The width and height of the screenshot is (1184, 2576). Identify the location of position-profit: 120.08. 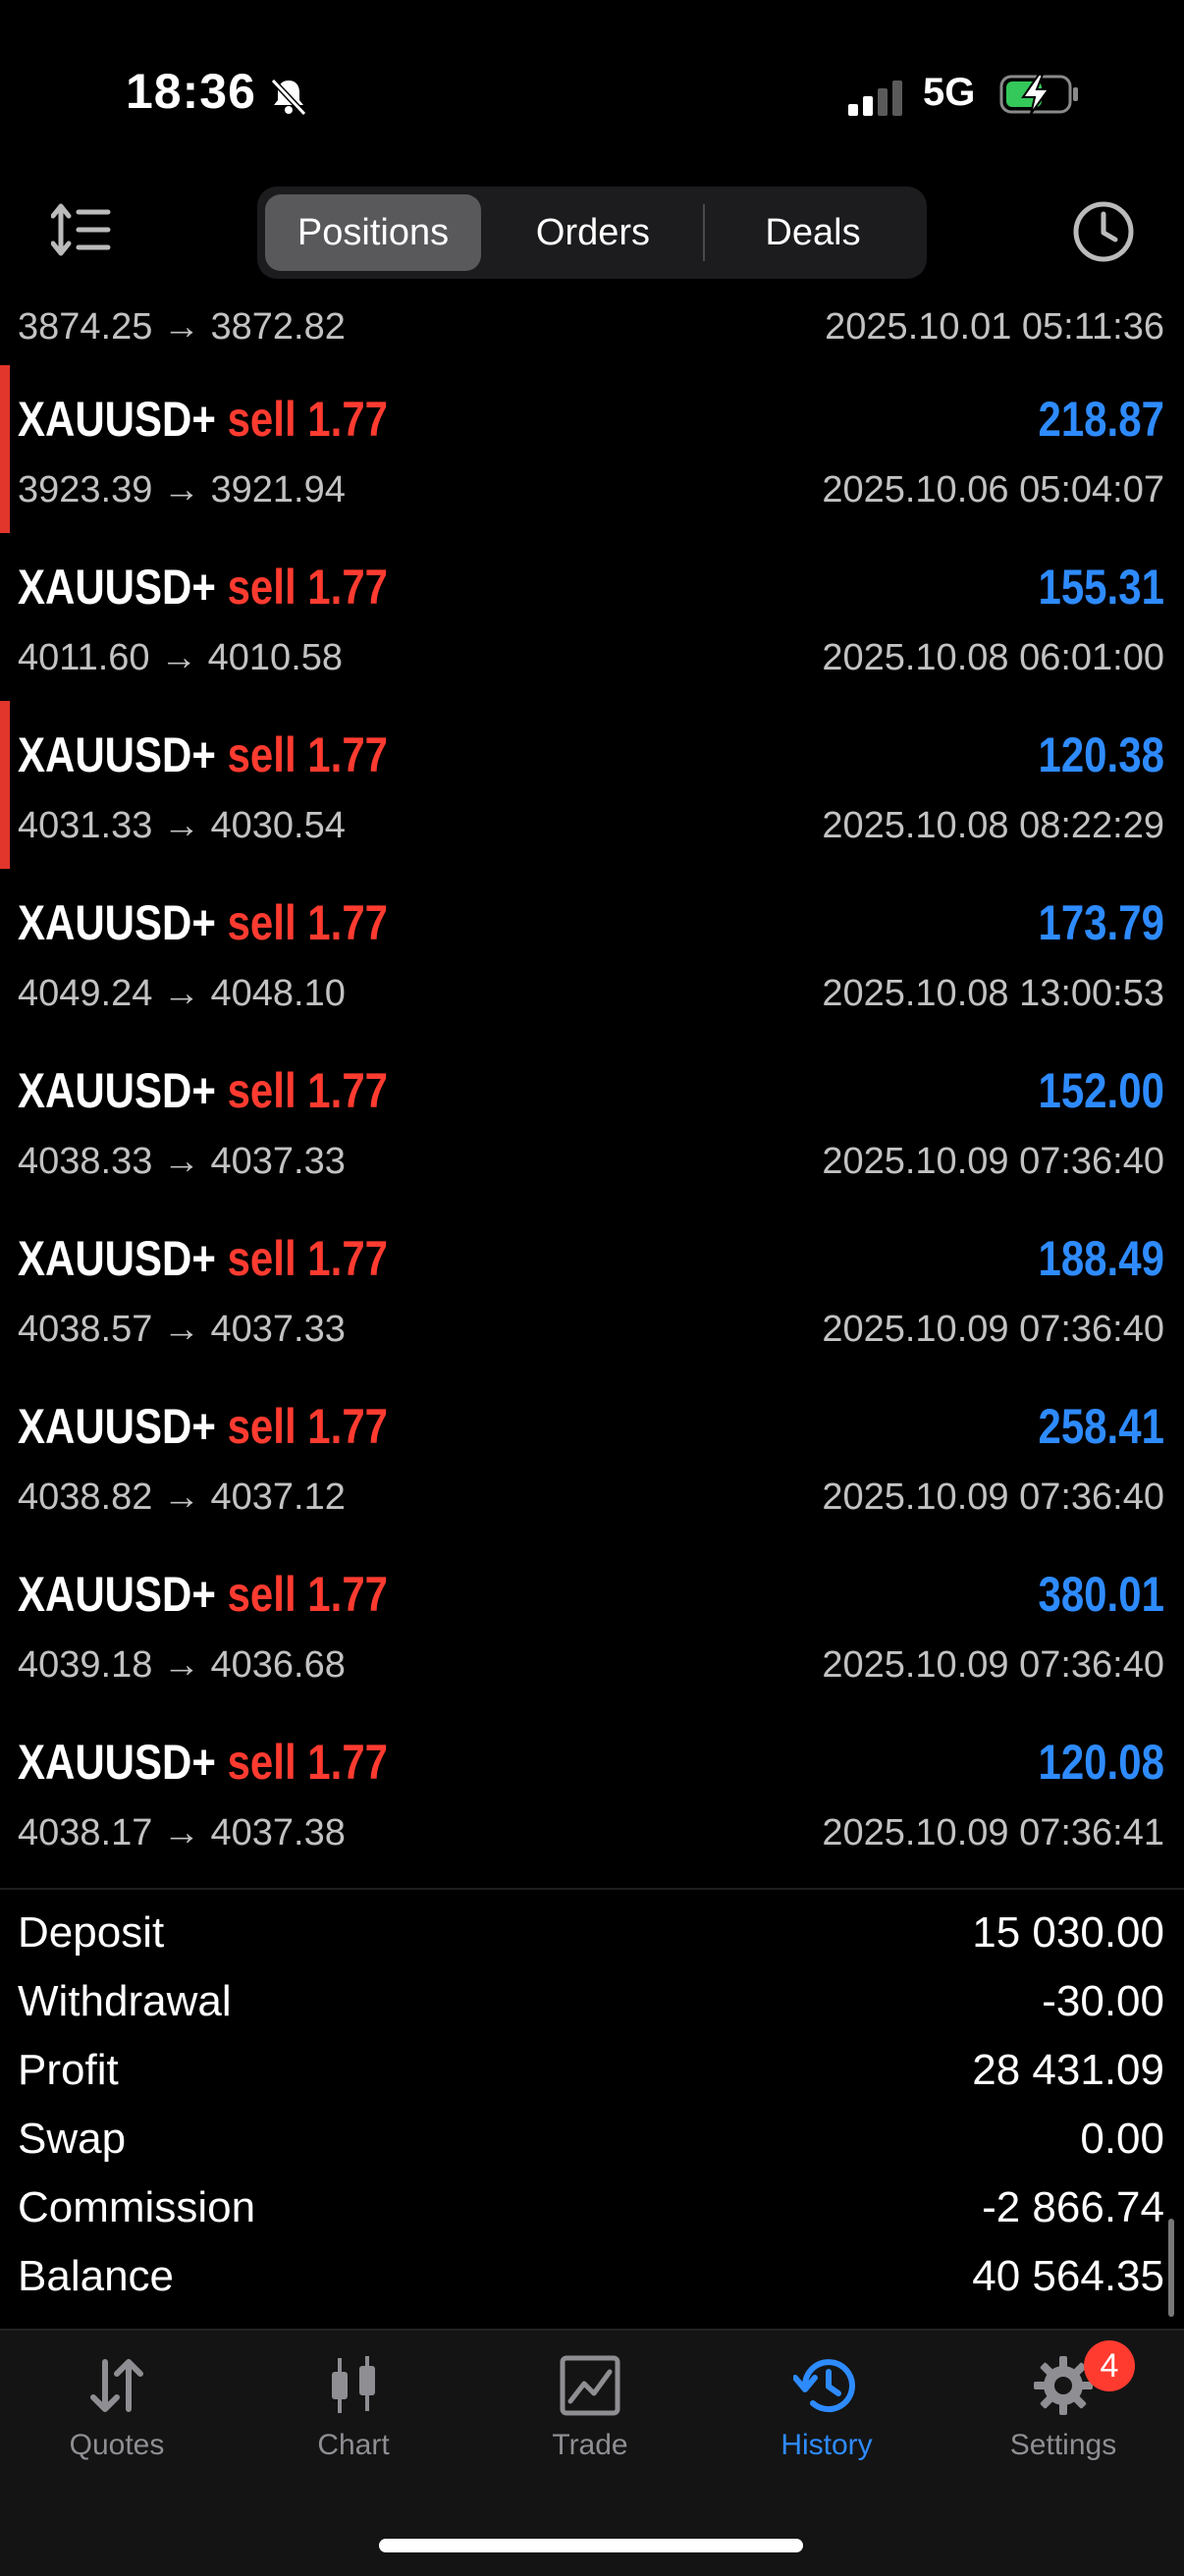
(1101, 1762).